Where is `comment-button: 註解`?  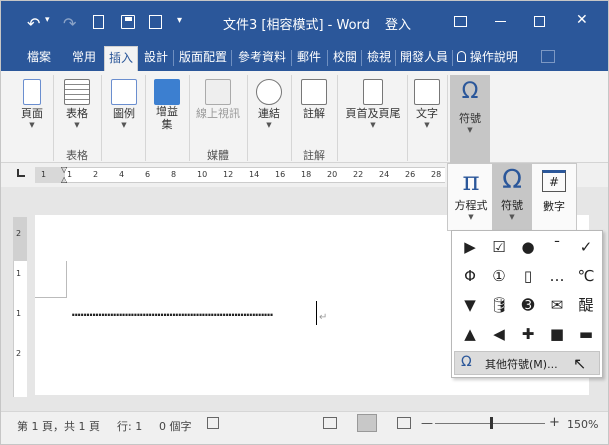
comment-button: 註解 is located at coordinates (314, 100).